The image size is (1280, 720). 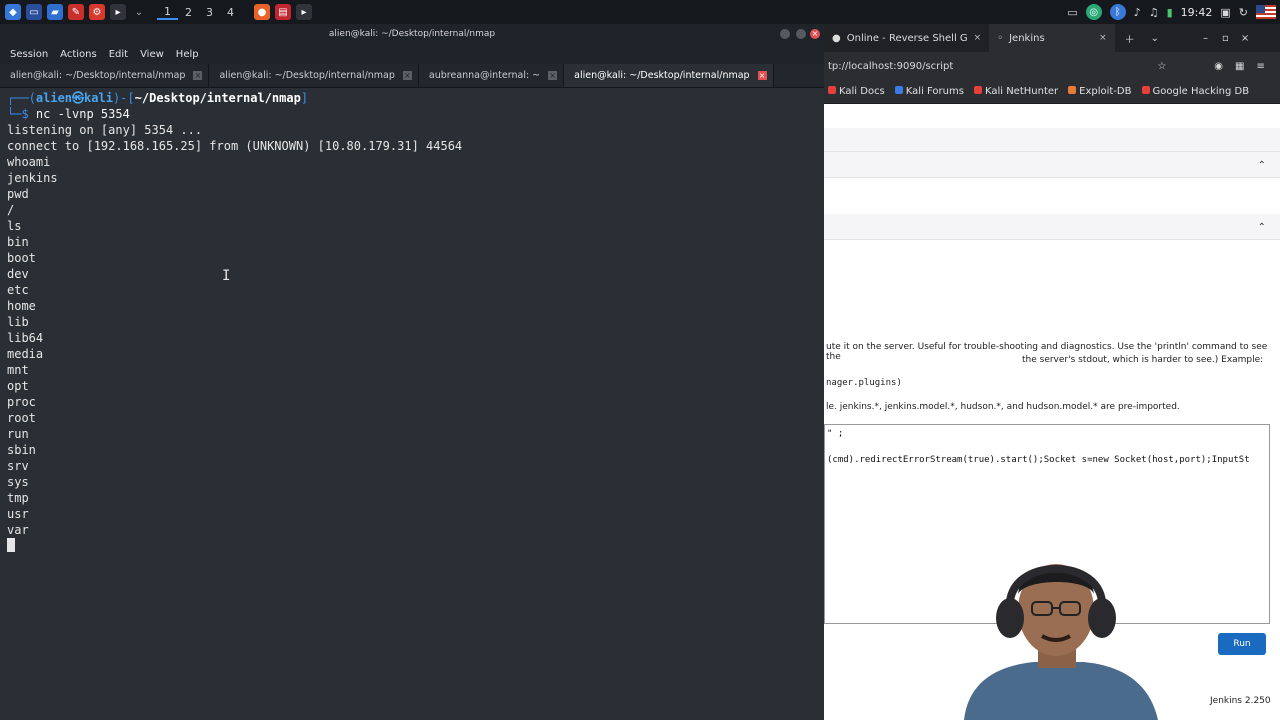 What do you see at coordinates (412, 34) in the screenshot?
I see `terminal-titlebar: alien@kali: ~/Desktop/internal/nmap ×` at bounding box center [412, 34].